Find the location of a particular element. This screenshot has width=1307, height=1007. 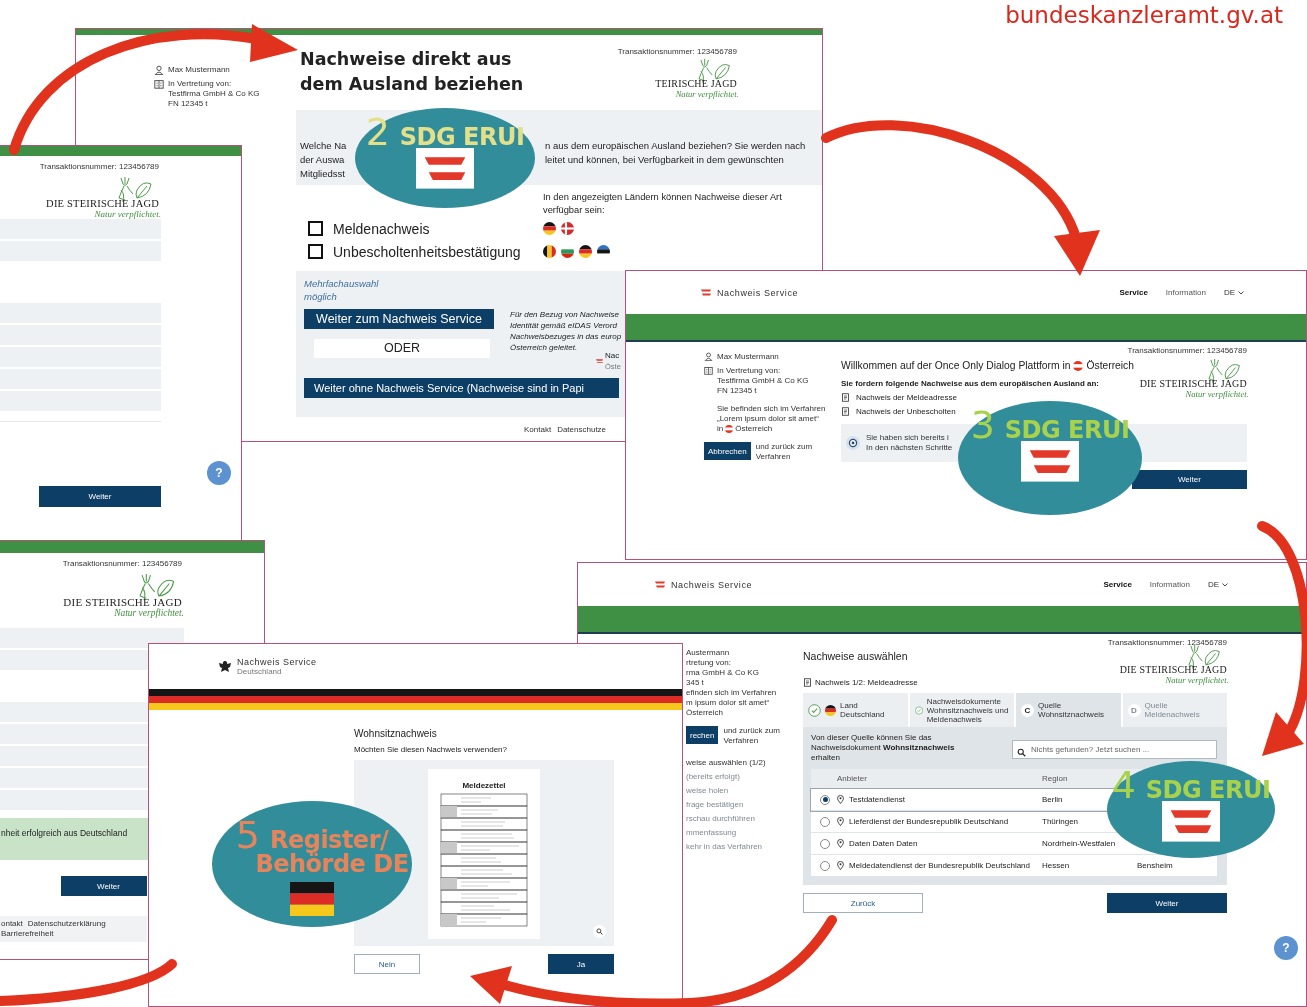

requested-heading: Sie fordern folgende Nachweise aus dem europäischen Ausland an: is located at coordinates (970, 383).